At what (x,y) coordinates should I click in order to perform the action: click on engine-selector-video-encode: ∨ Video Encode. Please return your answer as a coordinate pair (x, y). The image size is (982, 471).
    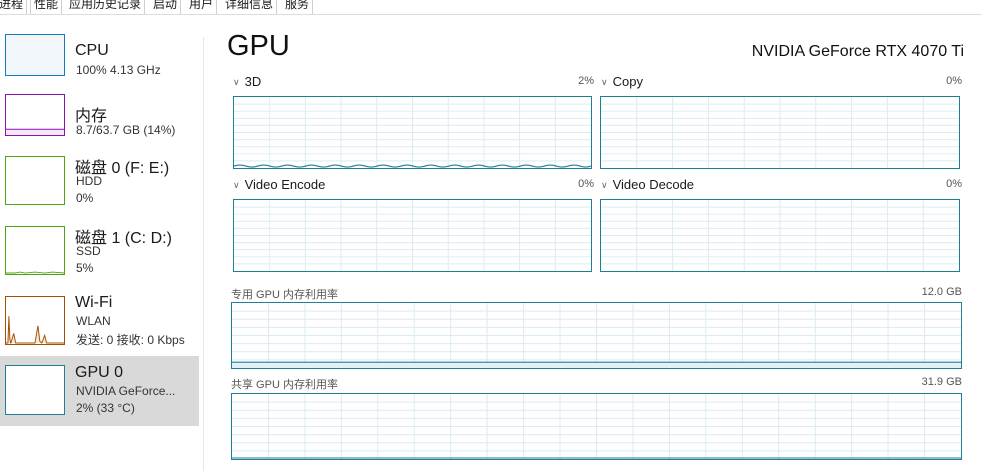
    Looking at the image, I should click on (279, 184).